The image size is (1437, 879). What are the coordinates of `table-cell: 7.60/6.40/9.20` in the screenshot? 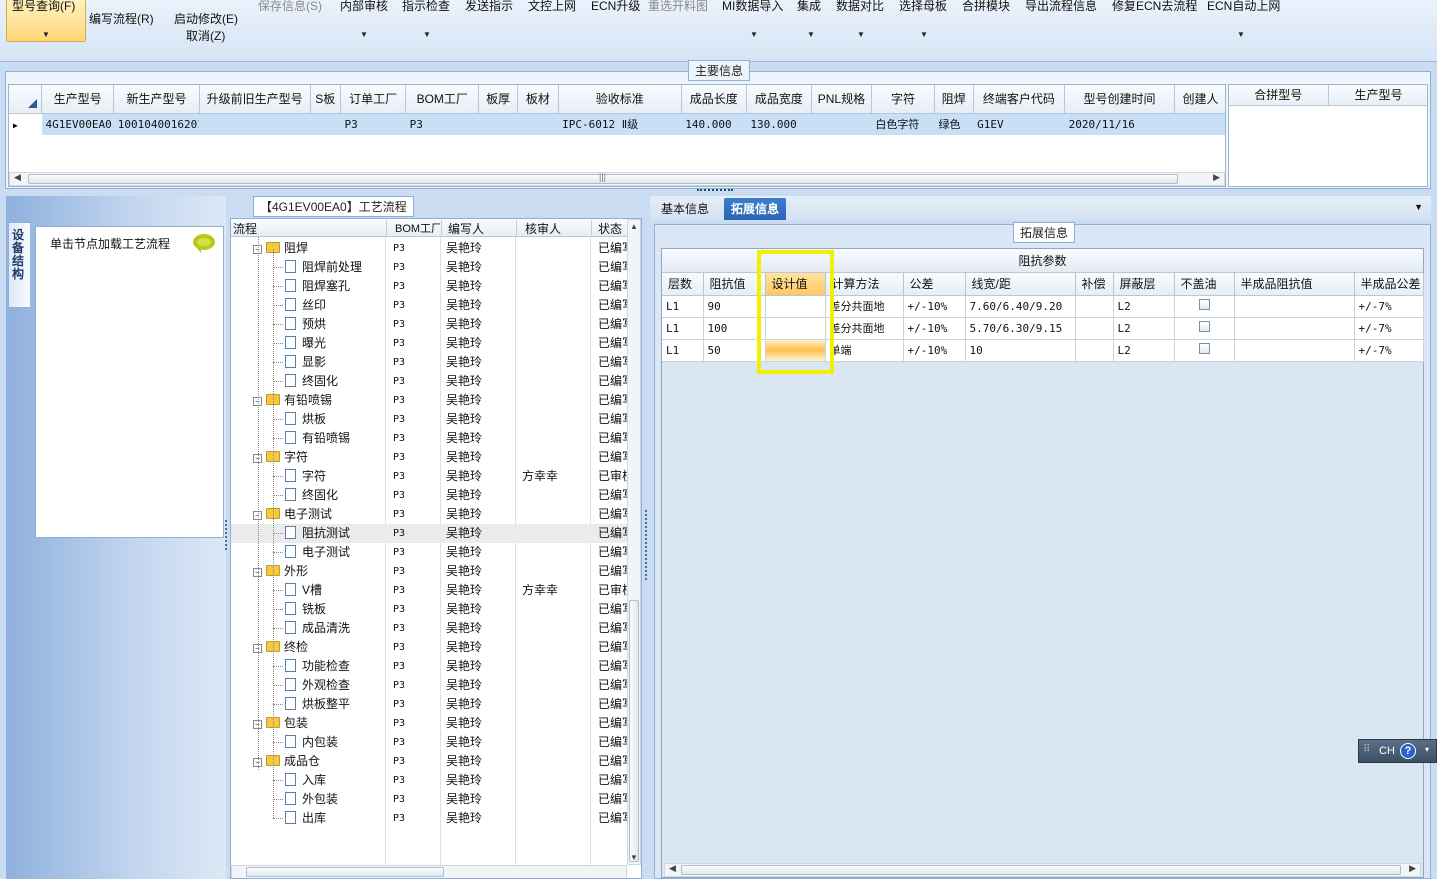 It's located at (1020, 306).